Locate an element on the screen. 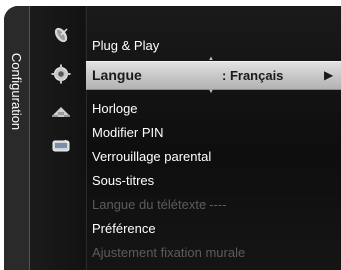 Image resolution: width=341 pixels, height=270 pixels. menu-item-langue: Langue : Français ▶ is located at coordinates (213, 75).